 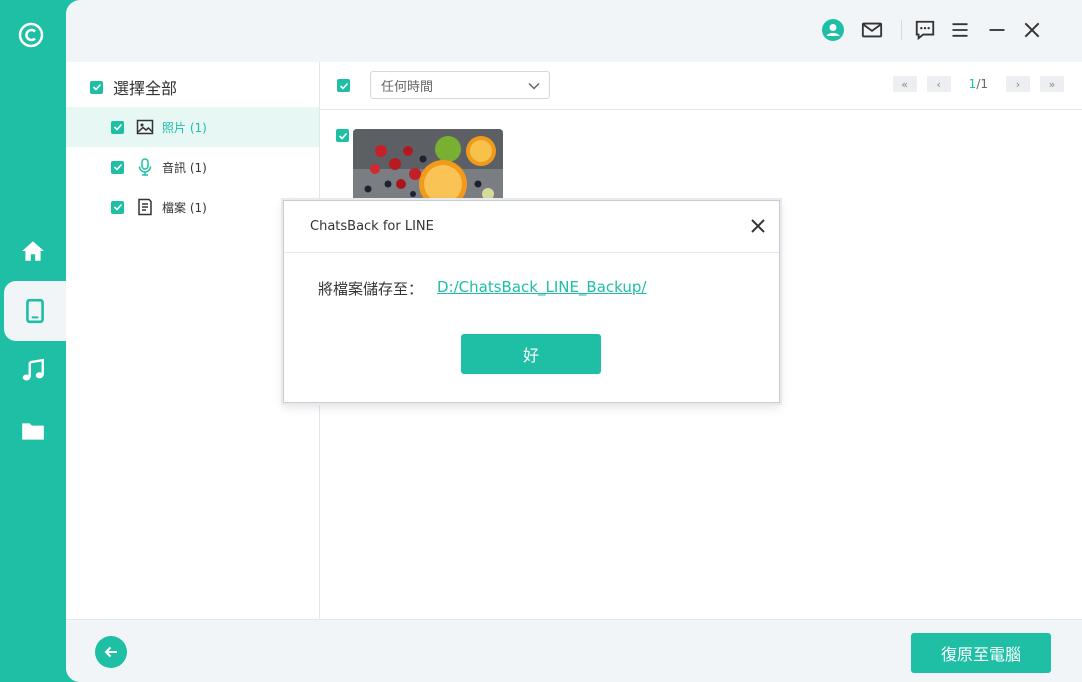 What do you see at coordinates (531, 354) in the screenshot?
I see `ok-button: 好` at bounding box center [531, 354].